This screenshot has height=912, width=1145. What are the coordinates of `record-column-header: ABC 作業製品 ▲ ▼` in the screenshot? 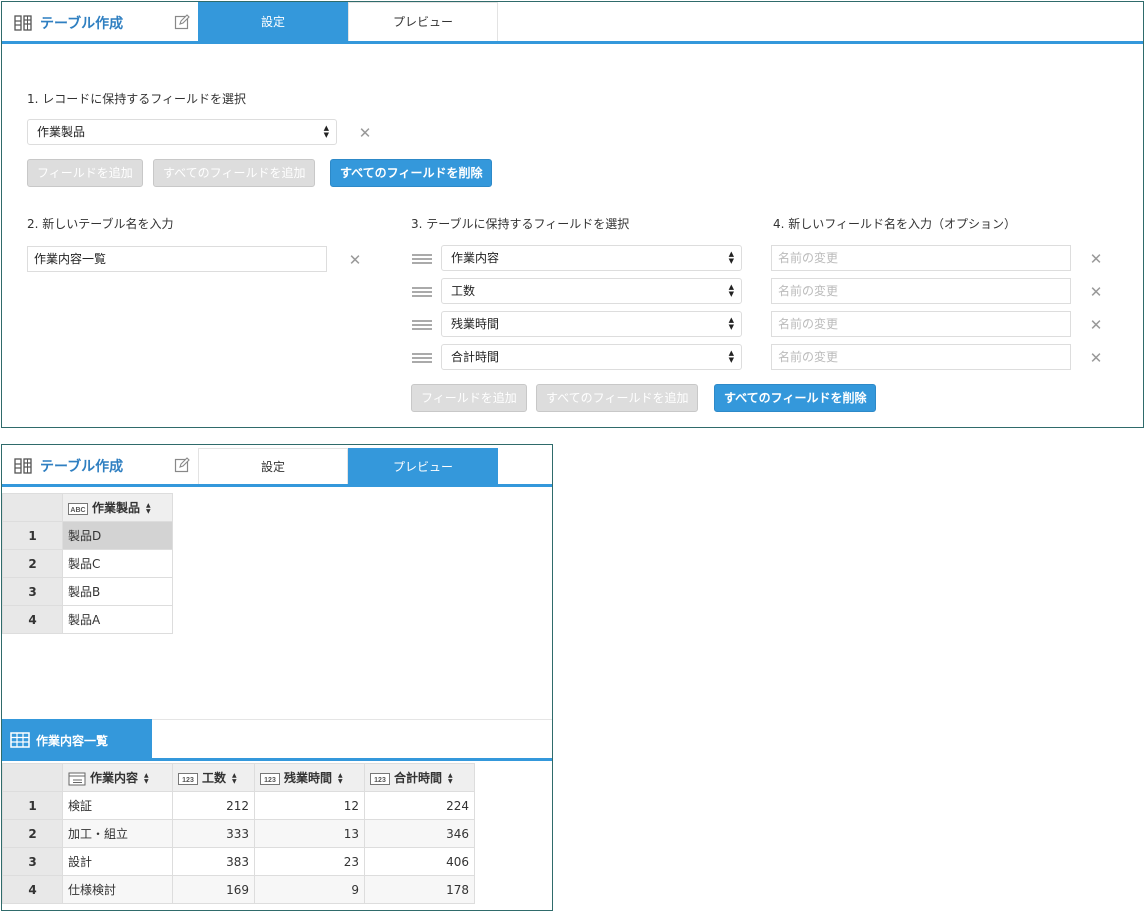 It's located at (117, 507).